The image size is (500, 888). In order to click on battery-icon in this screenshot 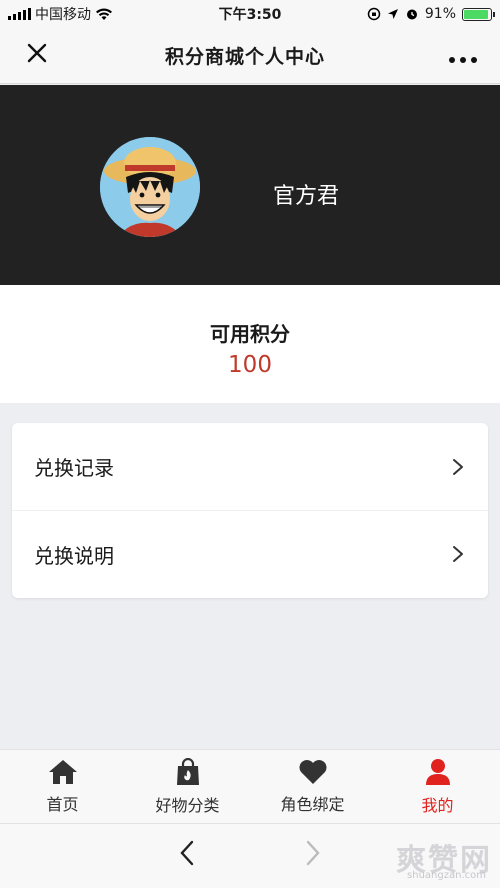, I will do `click(478, 14)`.